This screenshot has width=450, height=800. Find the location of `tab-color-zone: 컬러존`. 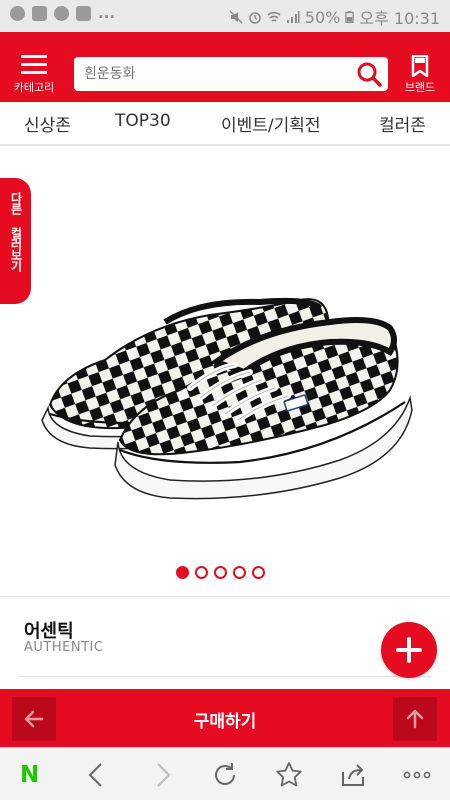

tab-color-zone: 컬러존 is located at coordinates (402, 123).